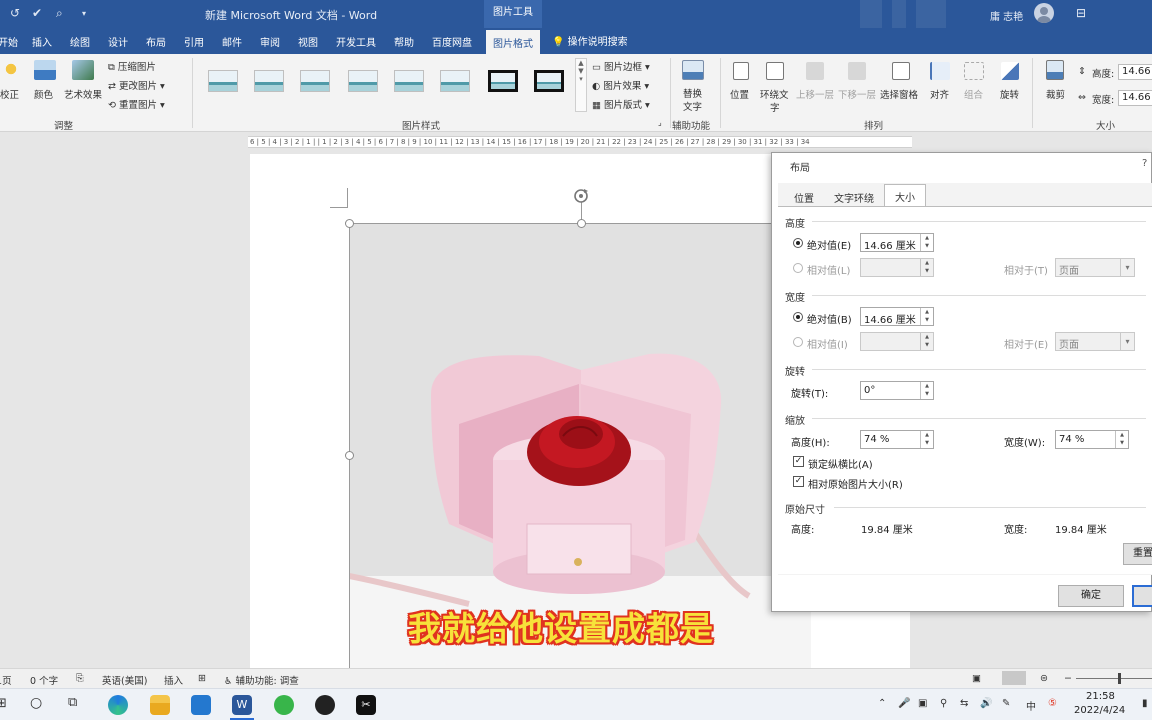 This screenshot has height=720, width=1152. I want to click on compress-pictures-button: ⧉ 压缩图片, so click(132, 66).